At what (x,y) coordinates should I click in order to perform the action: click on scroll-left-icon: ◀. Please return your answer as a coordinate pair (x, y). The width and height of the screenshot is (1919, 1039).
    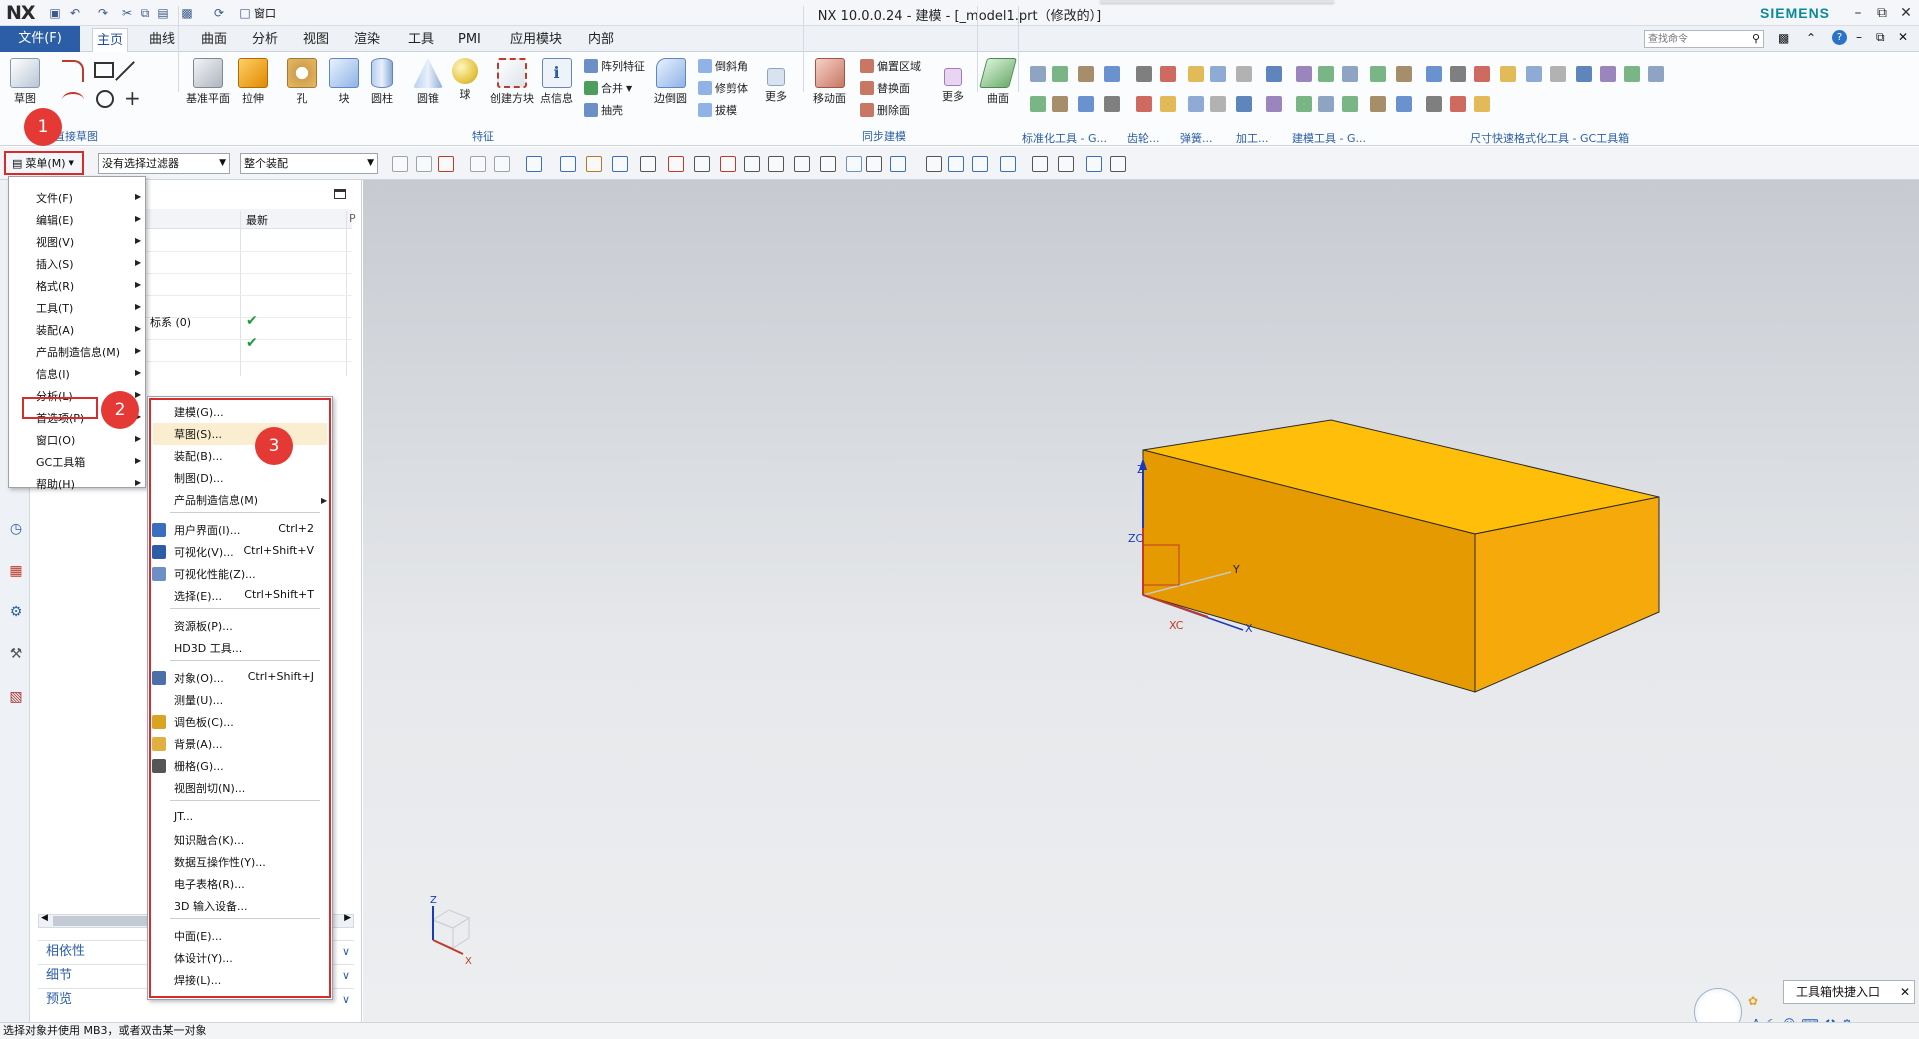
    Looking at the image, I should click on (44, 918).